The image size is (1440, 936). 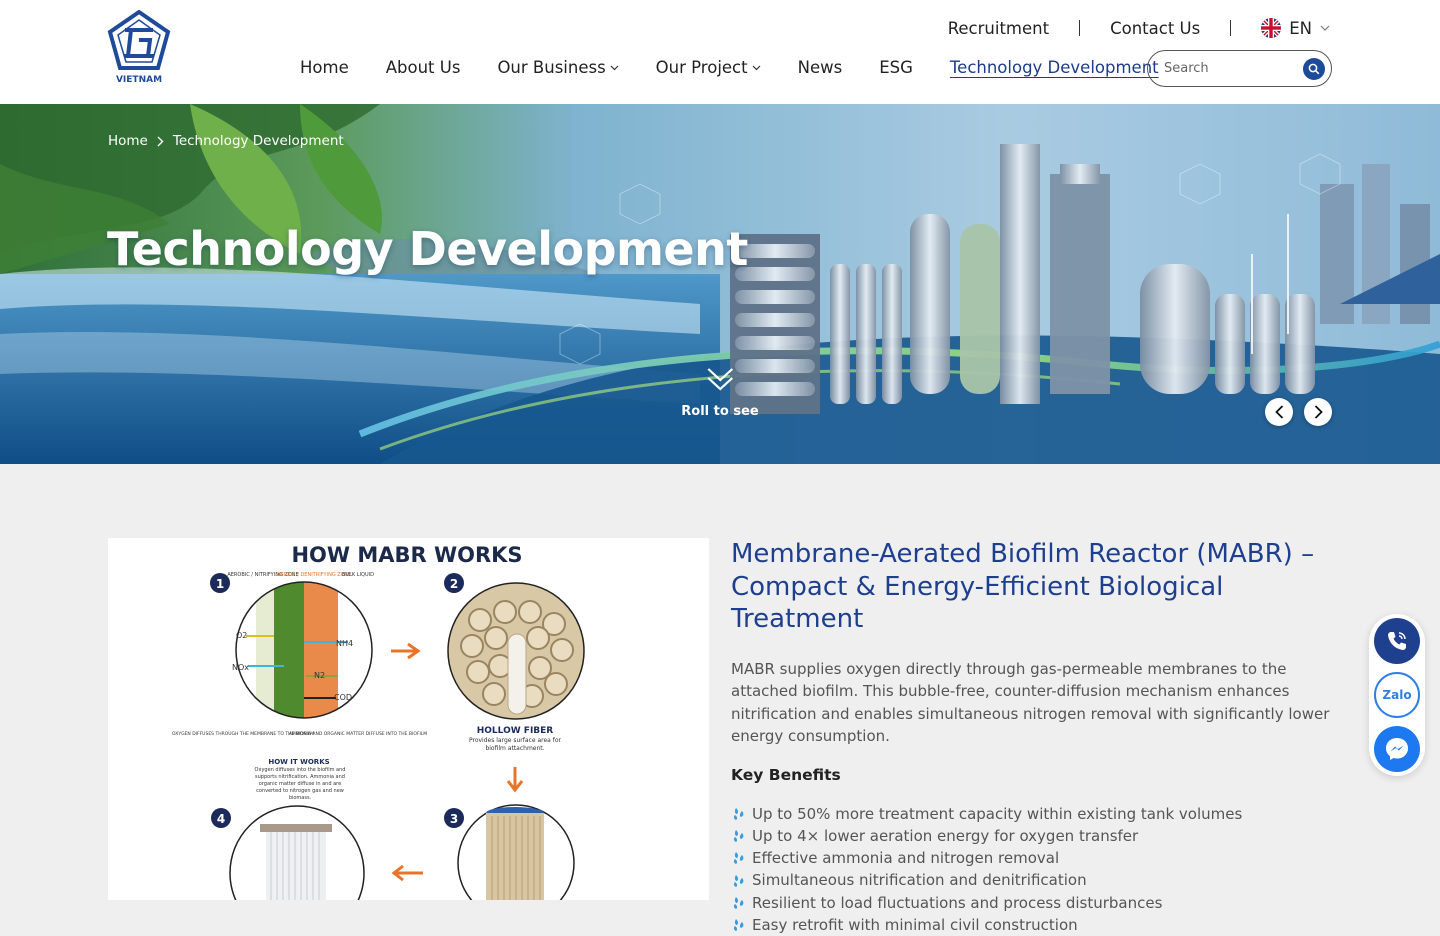 What do you see at coordinates (1031, 775) in the screenshot?
I see `key-benefits-title: Key Benefits` at bounding box center [1031, 775].